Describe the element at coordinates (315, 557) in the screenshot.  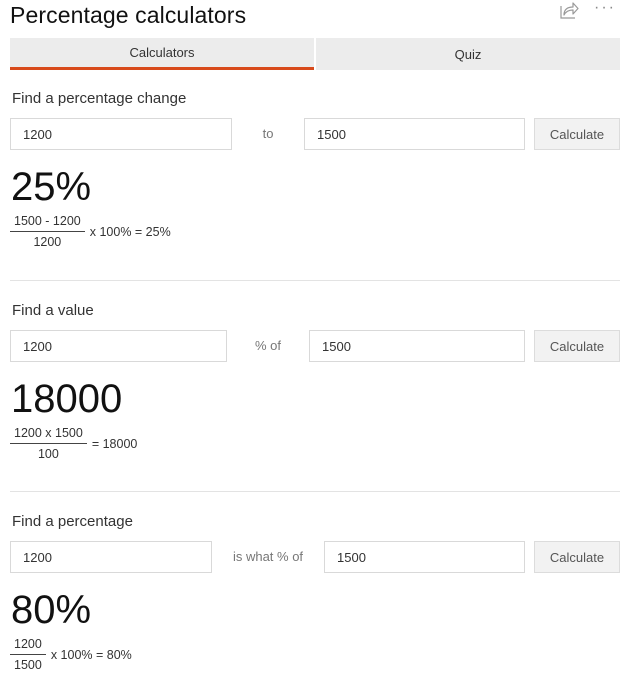
I see `input-row: is what % of Calculate` at that location.